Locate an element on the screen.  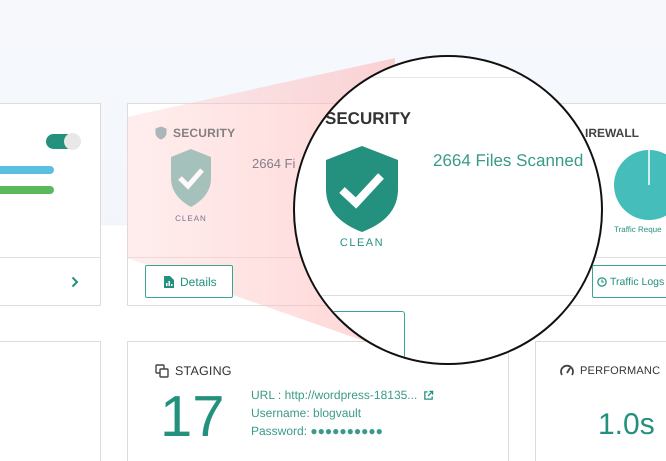
staging-icon is located at coordinates (162, 371).